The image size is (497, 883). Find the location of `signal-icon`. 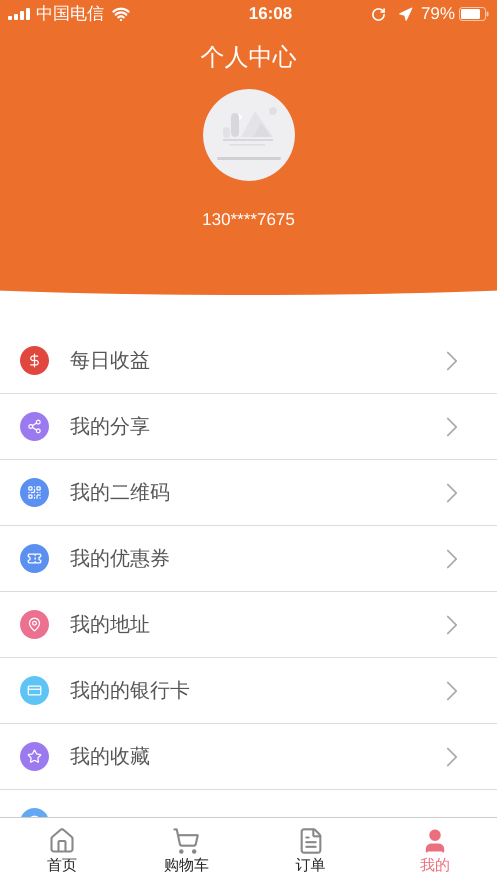

signal-icon is located at coordinates (20, 14).